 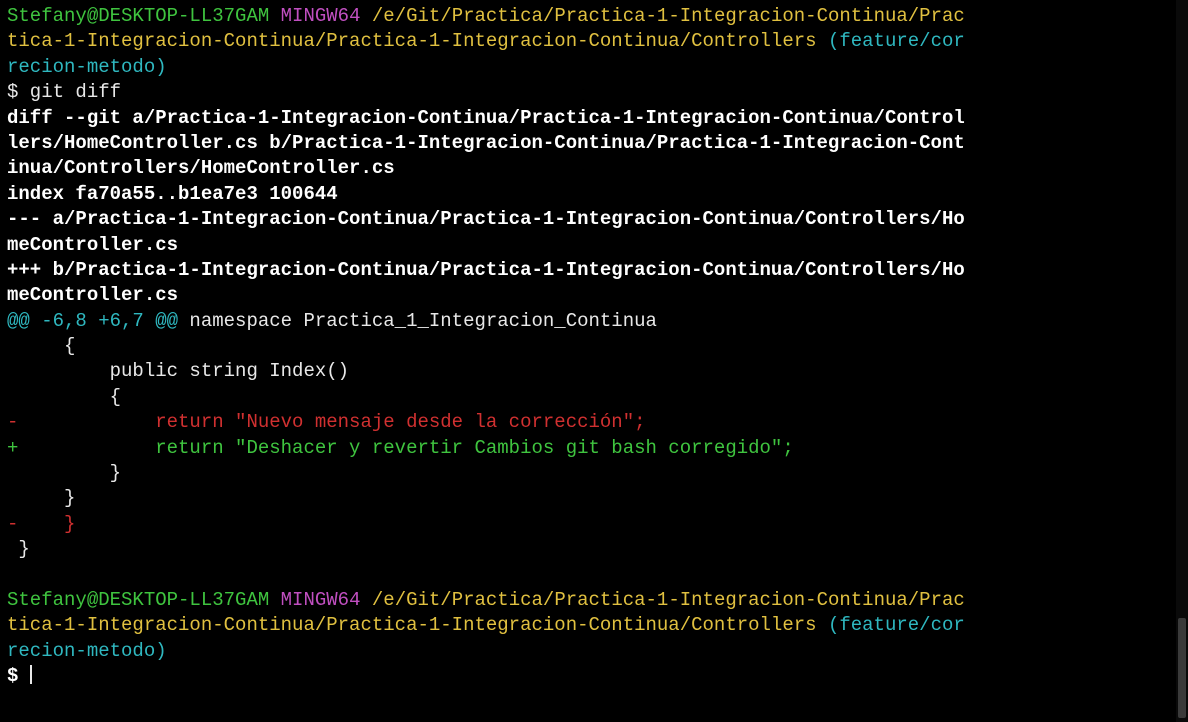 What do you see at coordinates (1182, 668) in the screenshot?
I see `scrollbar-thumb` at bounding box center [1182, 668].